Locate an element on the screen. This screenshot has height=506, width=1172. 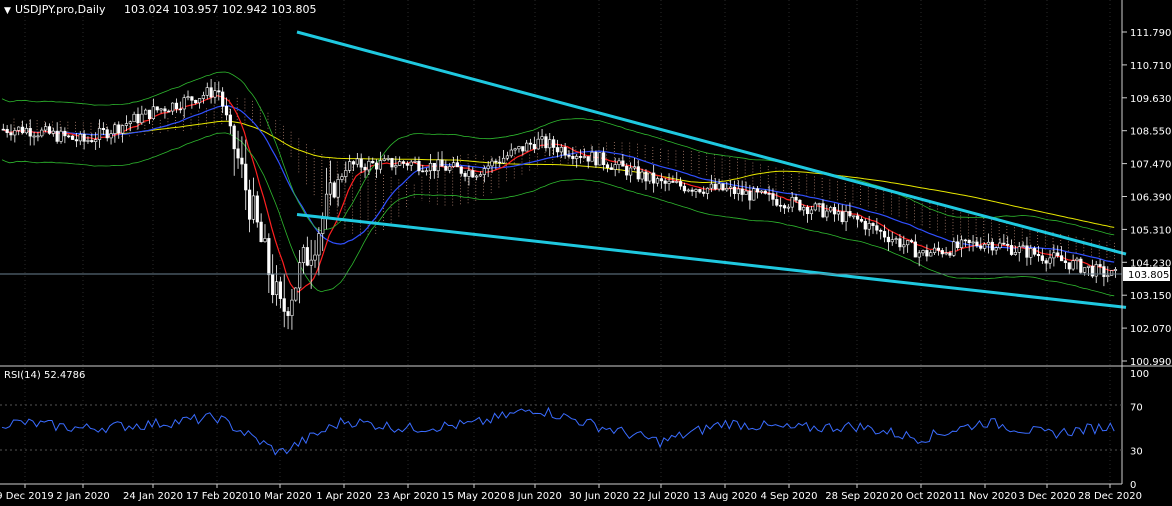
price-tick-label: 109.630 is located at coordinates (1150, 99).